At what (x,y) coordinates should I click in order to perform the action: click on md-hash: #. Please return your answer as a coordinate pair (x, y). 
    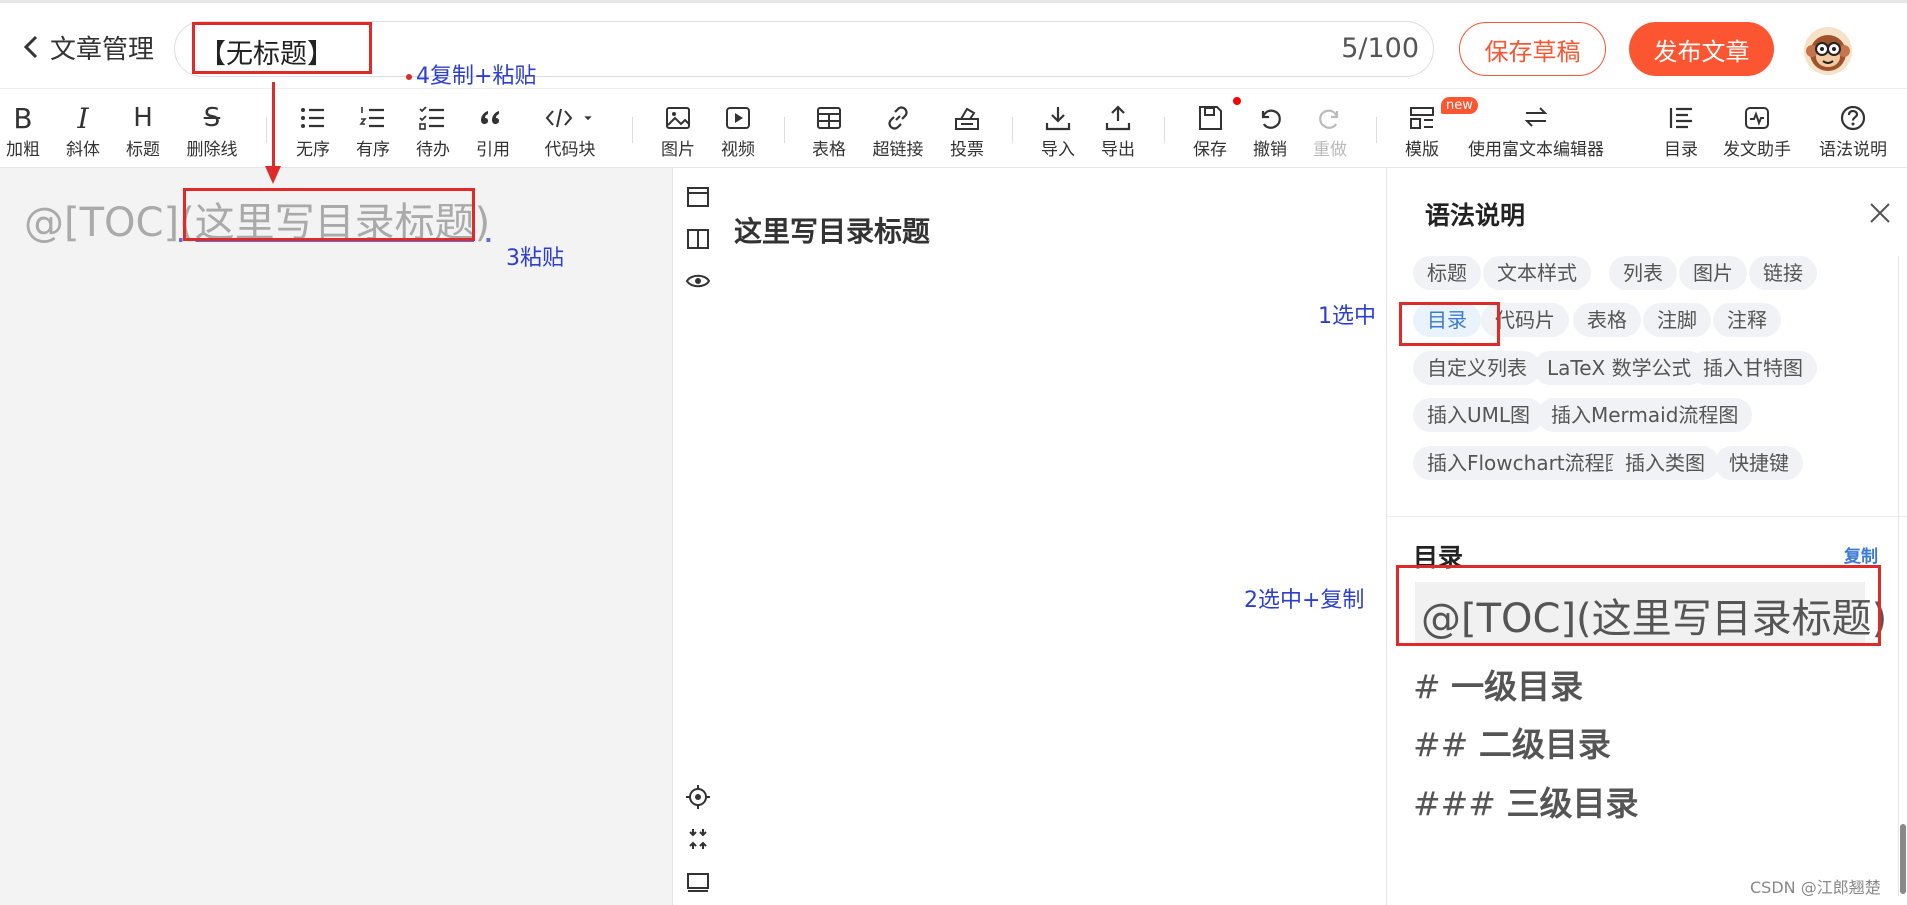
    Looking at the image, I should click on (1427, 686).